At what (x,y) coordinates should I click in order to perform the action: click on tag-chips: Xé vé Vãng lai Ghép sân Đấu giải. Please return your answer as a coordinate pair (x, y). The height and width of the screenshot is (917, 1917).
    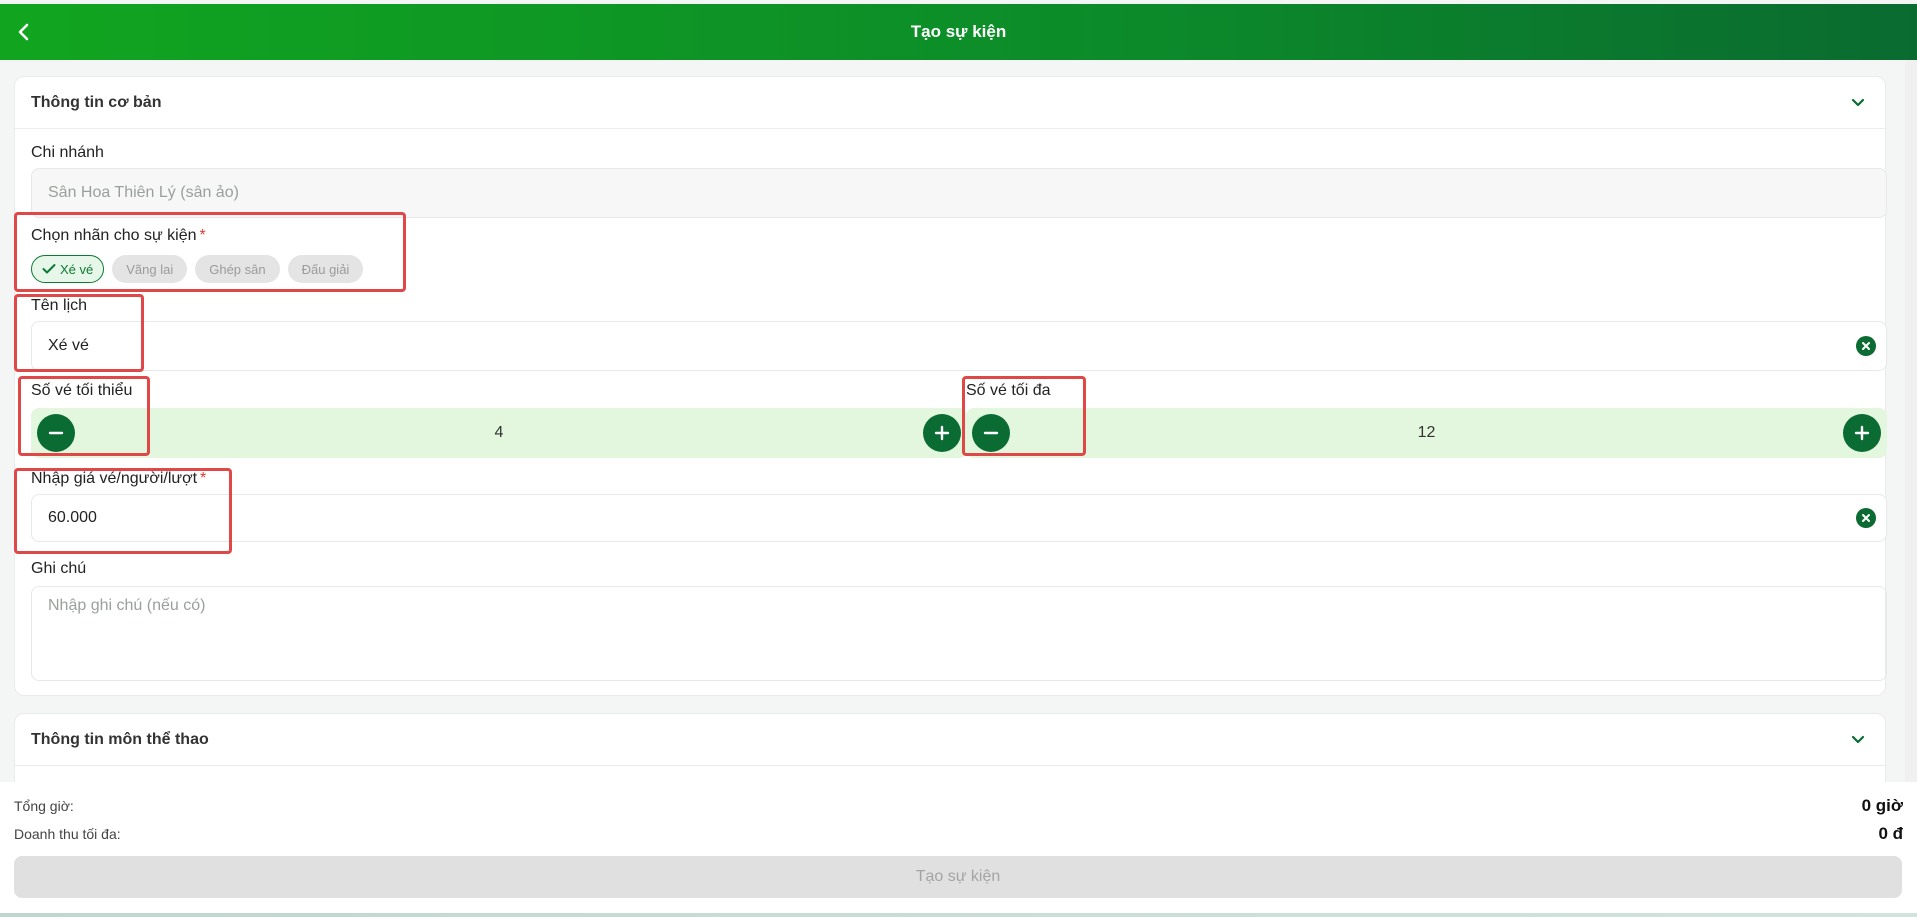
    Looking at the image, I should click on (197, 269).